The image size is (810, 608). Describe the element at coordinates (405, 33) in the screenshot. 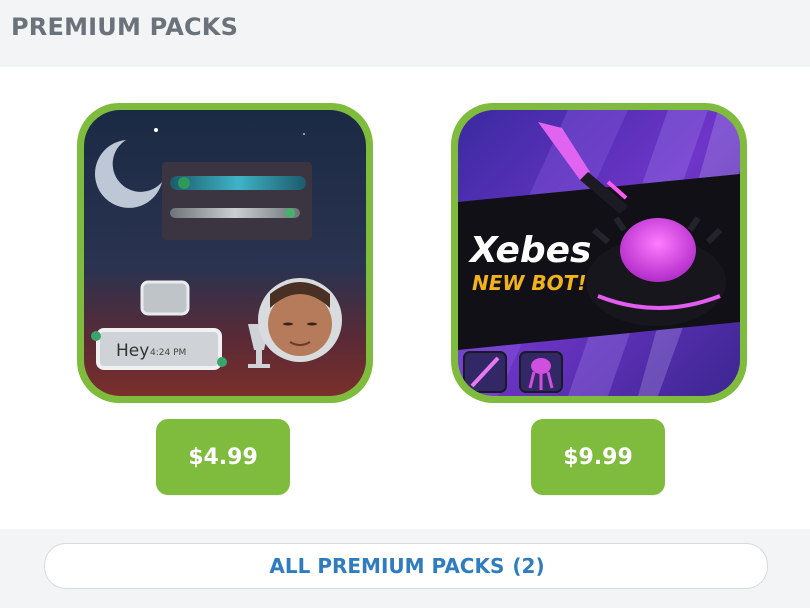

I see `section-header: PREMIUM PACKS` at that location.